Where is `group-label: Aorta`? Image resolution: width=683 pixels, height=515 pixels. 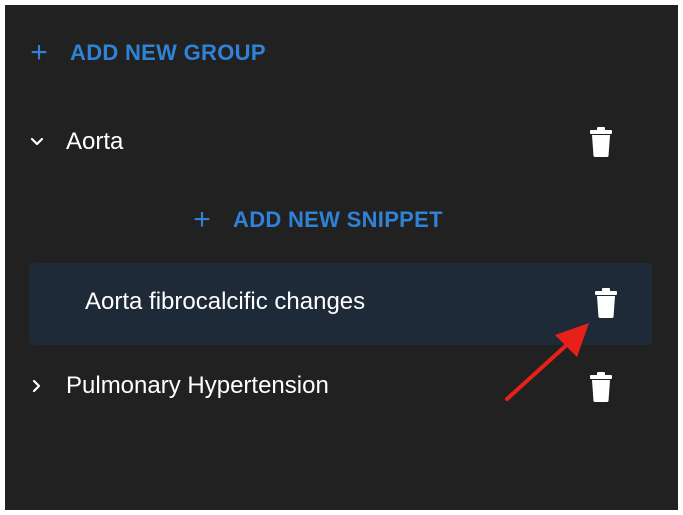
group-label: Aorta is located at coordinates (95, 141).